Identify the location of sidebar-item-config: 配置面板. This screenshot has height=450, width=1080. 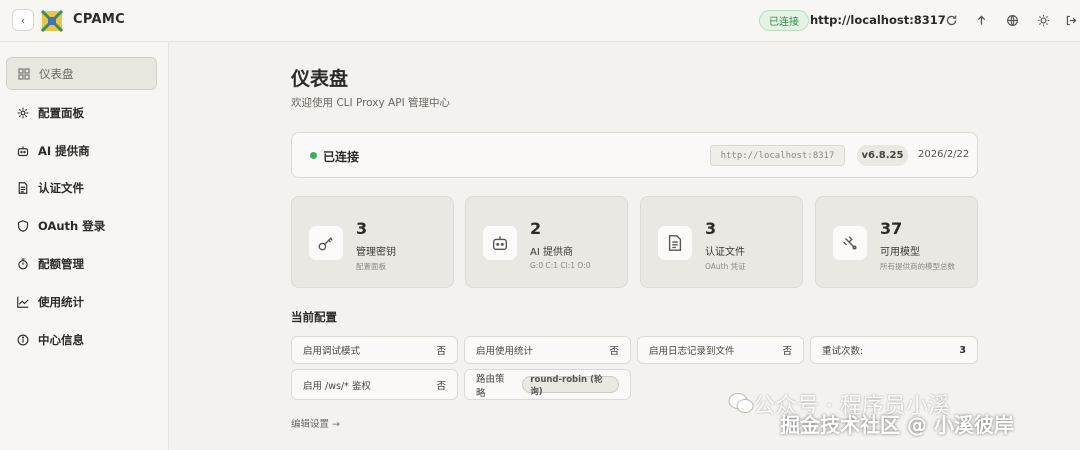
(81, 112).